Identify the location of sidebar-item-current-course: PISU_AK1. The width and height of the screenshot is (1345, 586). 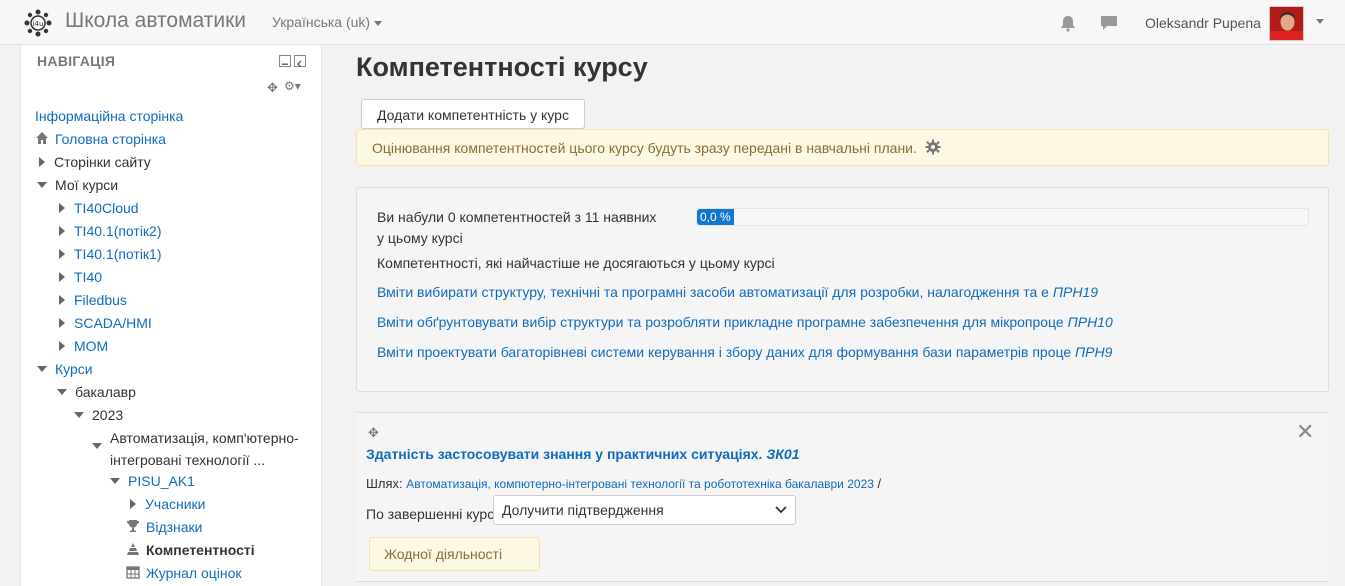
(152, 481).